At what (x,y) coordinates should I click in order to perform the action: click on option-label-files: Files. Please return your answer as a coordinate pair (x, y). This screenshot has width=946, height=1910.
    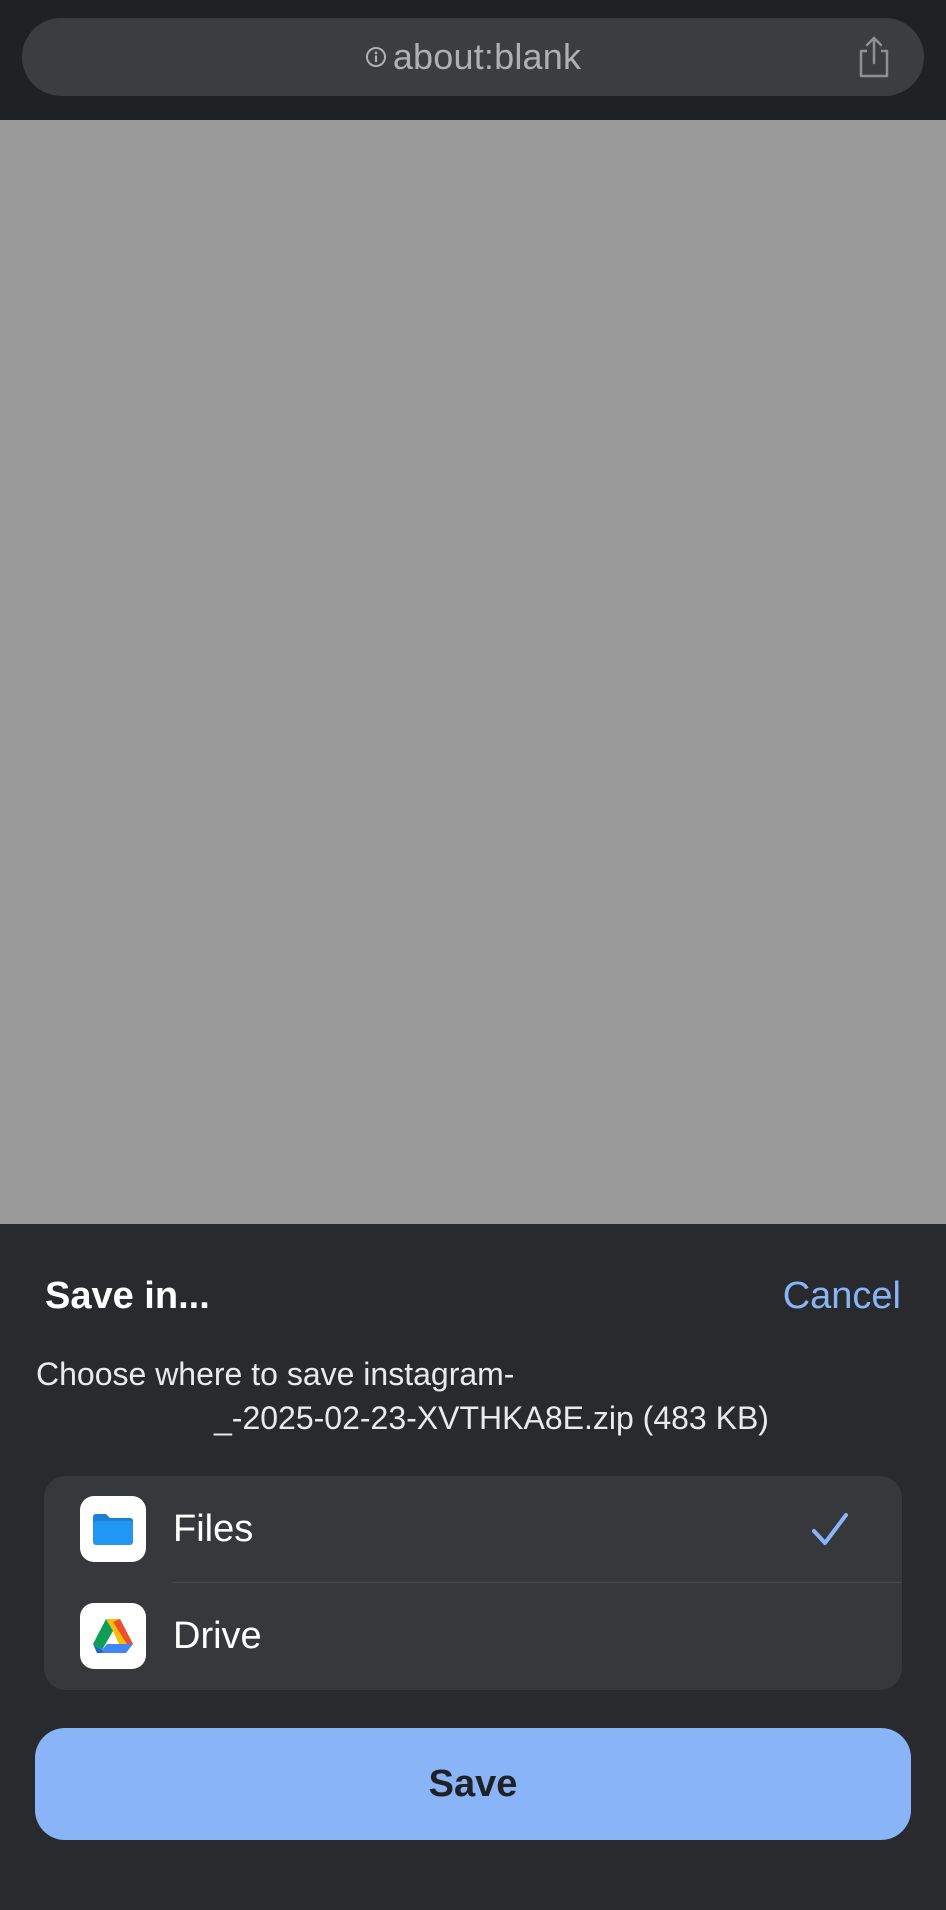
    Looking at the image, I should click on (213, 1529).